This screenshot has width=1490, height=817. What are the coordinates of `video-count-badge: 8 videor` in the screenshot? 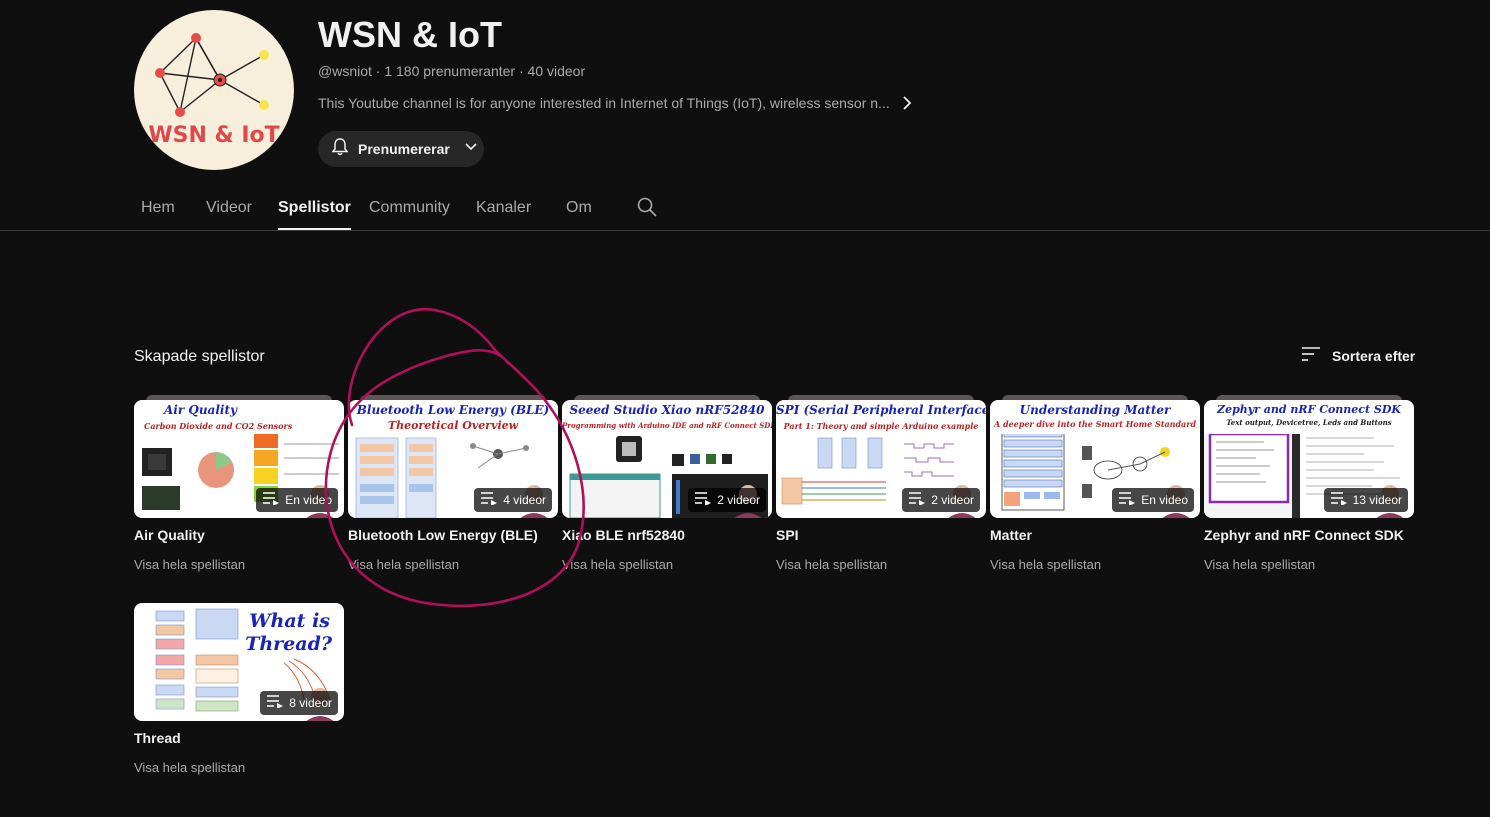 It's located at (299, 703).